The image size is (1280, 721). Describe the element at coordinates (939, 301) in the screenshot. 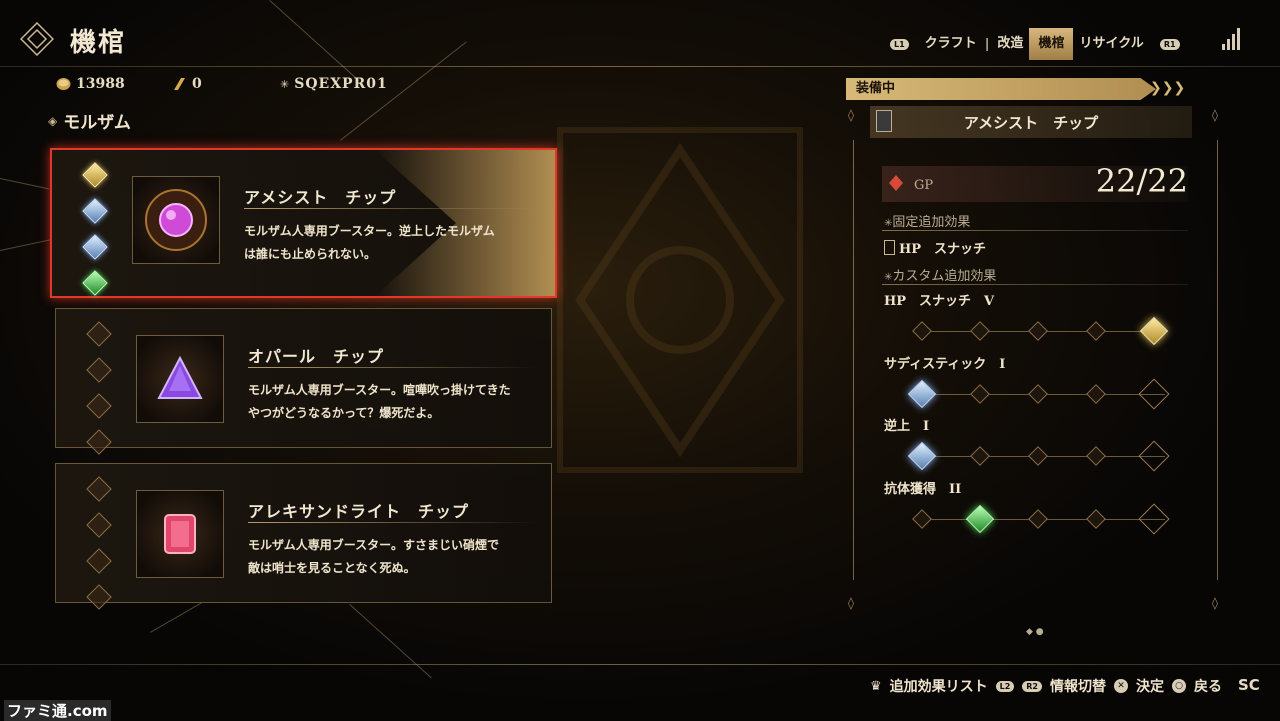

I see `custom-effect-label: HP スナッチ V` at that location.